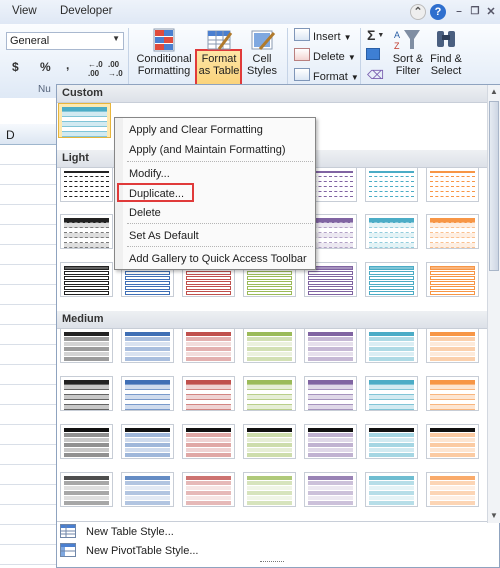  Describe the element at coordinates (475, 12) in the screenshot. I see `restore-window-icon: ❐` at that location.